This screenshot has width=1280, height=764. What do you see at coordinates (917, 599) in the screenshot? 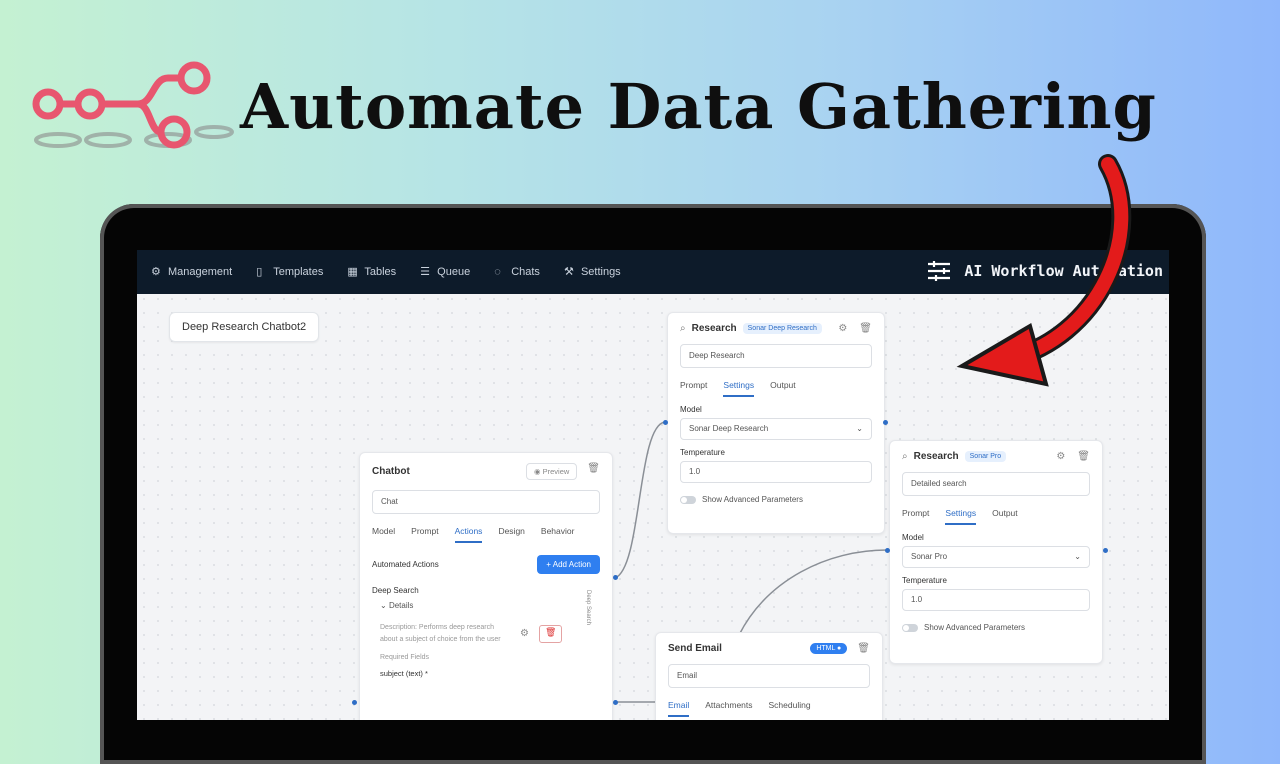
I see `temperature-value: 1.0` at bounding box center [917, 599].